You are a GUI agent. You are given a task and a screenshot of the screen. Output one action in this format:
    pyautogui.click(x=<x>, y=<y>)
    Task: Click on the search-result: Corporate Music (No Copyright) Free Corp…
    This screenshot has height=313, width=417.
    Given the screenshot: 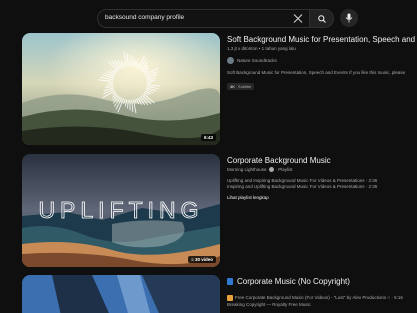 What is the action you would take?
    pyautogui.click(x=208, y=294)
    